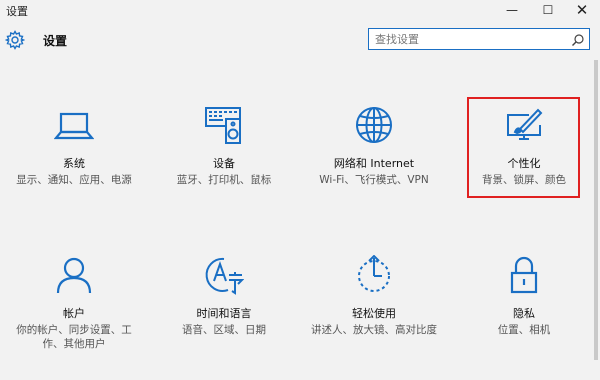 This screenshot has width=600, height=380. What do you see at coordinates (224, 275) in the screenshot?
I see `time-language-icon` at bounding box center [224, 275].